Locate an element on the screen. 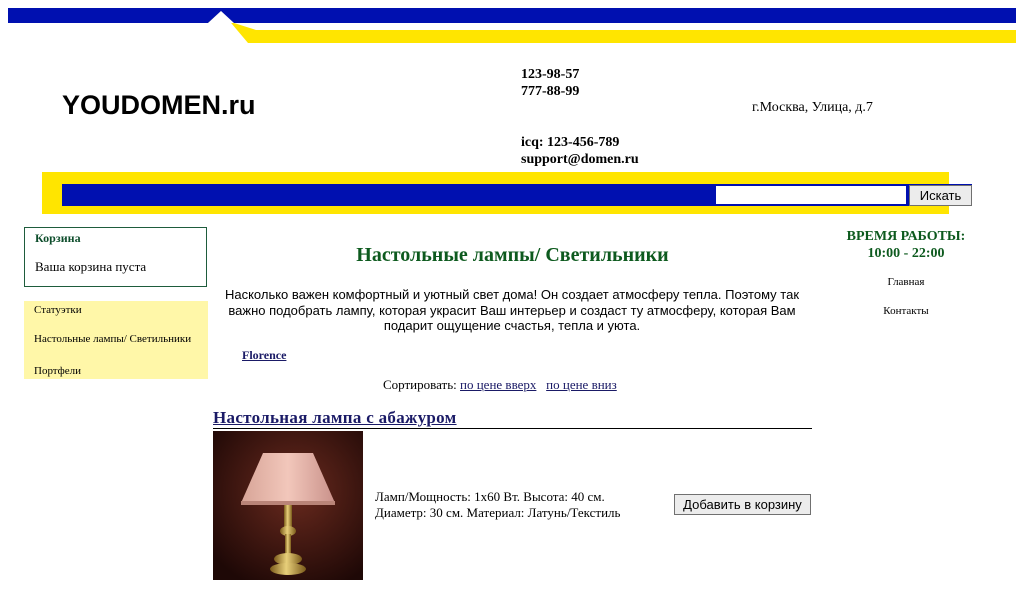 The image size is (1024, 600). phone-2: 777-88-99 is located at coordinates (550, 91).